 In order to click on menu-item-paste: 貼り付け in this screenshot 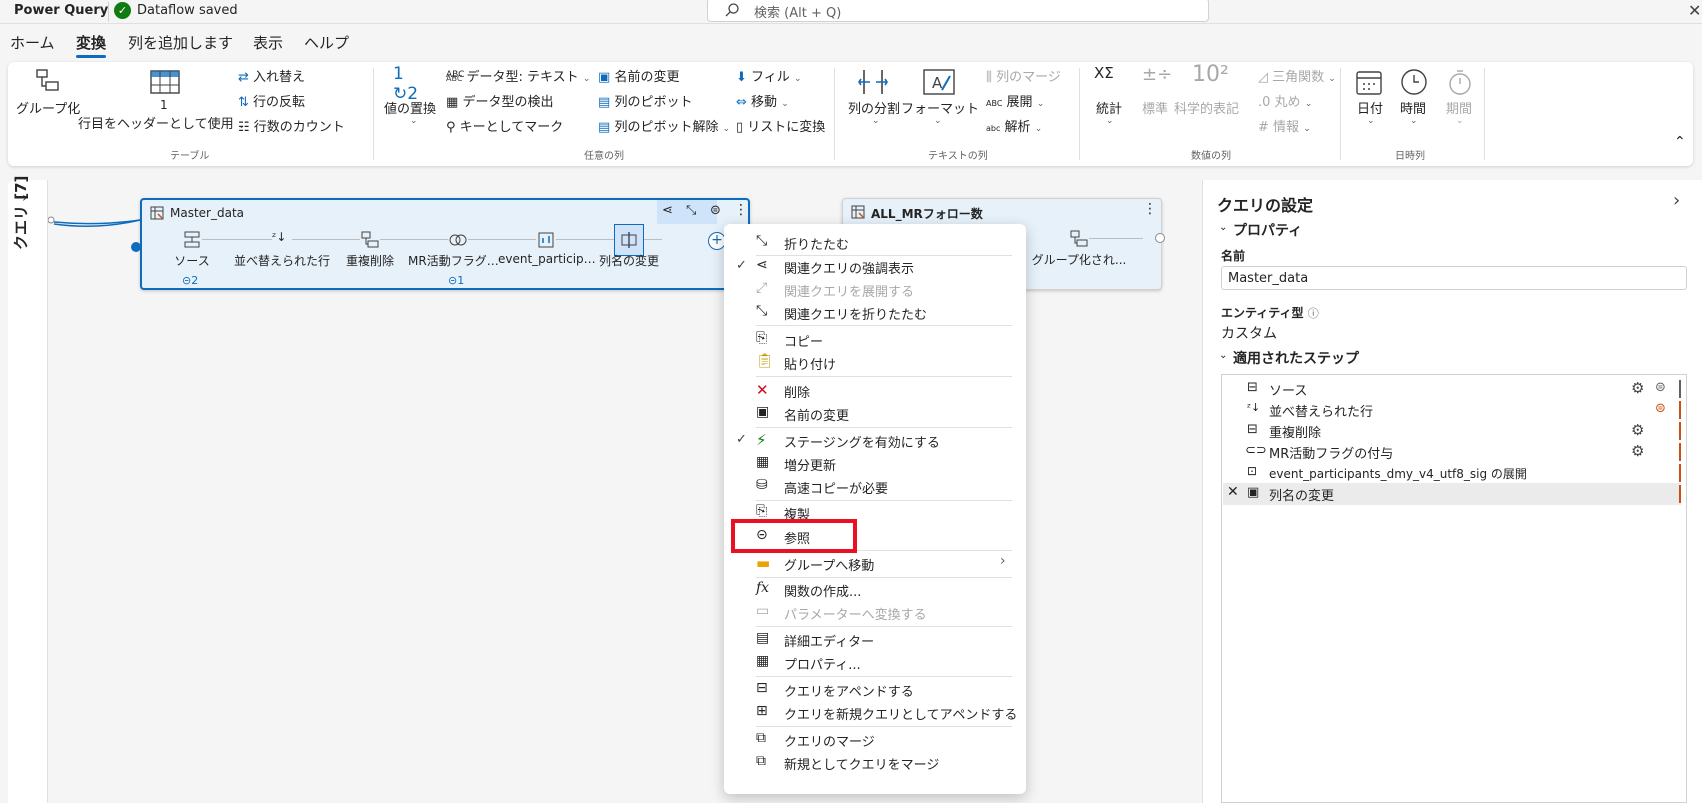, I will do `click(810, 363)`.